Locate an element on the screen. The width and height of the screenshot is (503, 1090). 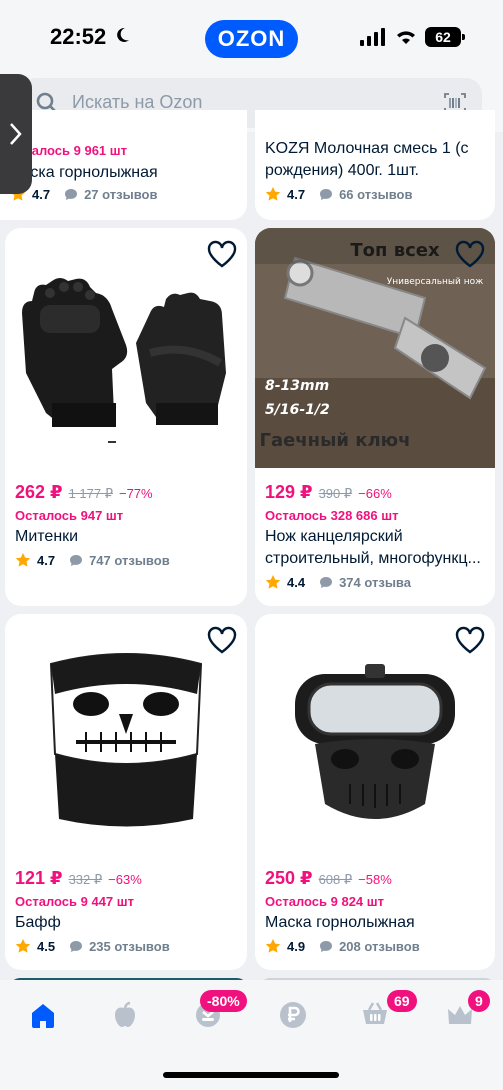
product-title: Митенки is located at coordinates (47, 536).